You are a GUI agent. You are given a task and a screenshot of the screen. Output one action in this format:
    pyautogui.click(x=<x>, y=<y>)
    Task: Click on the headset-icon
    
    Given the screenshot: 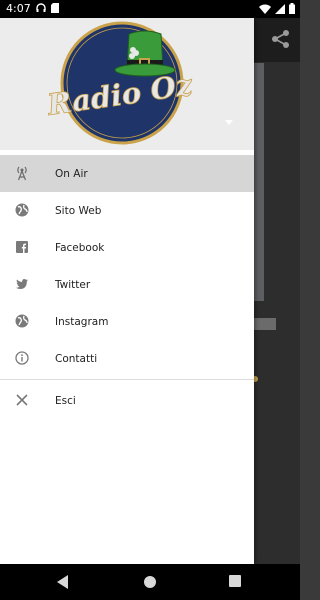 What is the action you would take?
    pyautogui.click(x=41, y=7)
    